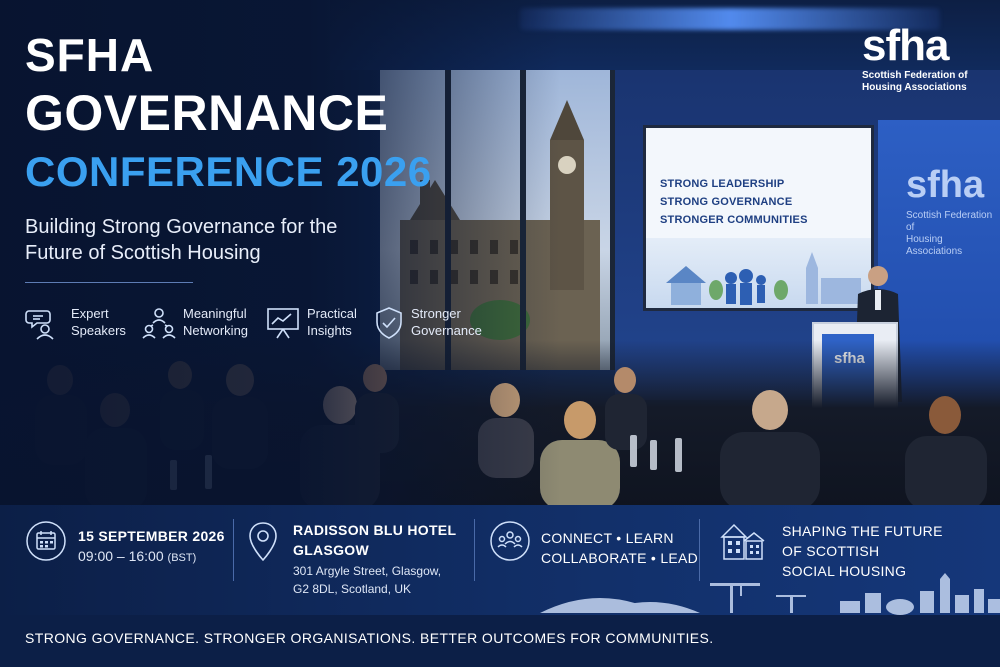 The width and height of the screenshot is (1000, 667). Describe the element at coordinates (446, 322) in the screenshot. I see `feature-label: Stronger Governance` at that location.